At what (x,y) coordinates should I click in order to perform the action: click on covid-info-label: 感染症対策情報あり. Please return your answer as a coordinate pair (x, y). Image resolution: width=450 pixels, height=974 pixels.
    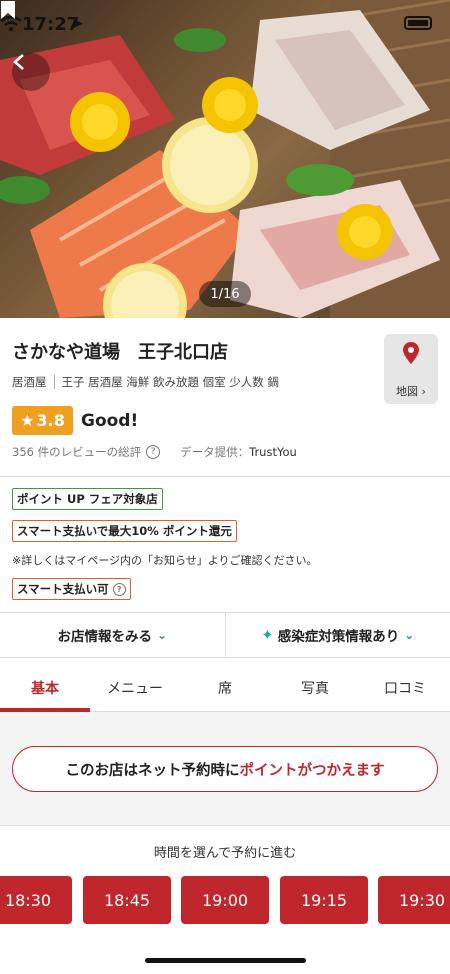
    Looking at the image, I should click on (338, 637).